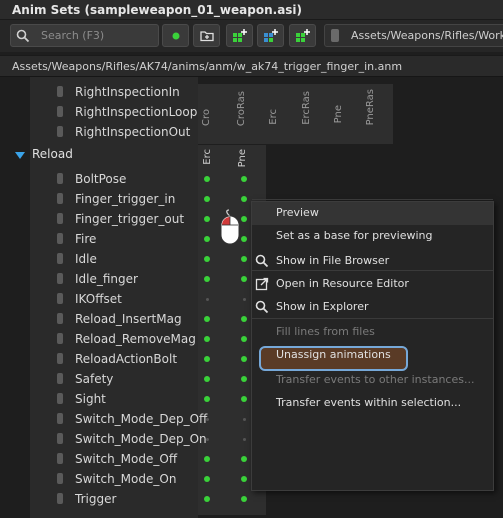 This screenshot has width=503, height=518. What do you see at coordinates (145, 459) in the screenshot?
I see `anim-row-label: Switch_Mode_Off` at bounding box center [145, 459].